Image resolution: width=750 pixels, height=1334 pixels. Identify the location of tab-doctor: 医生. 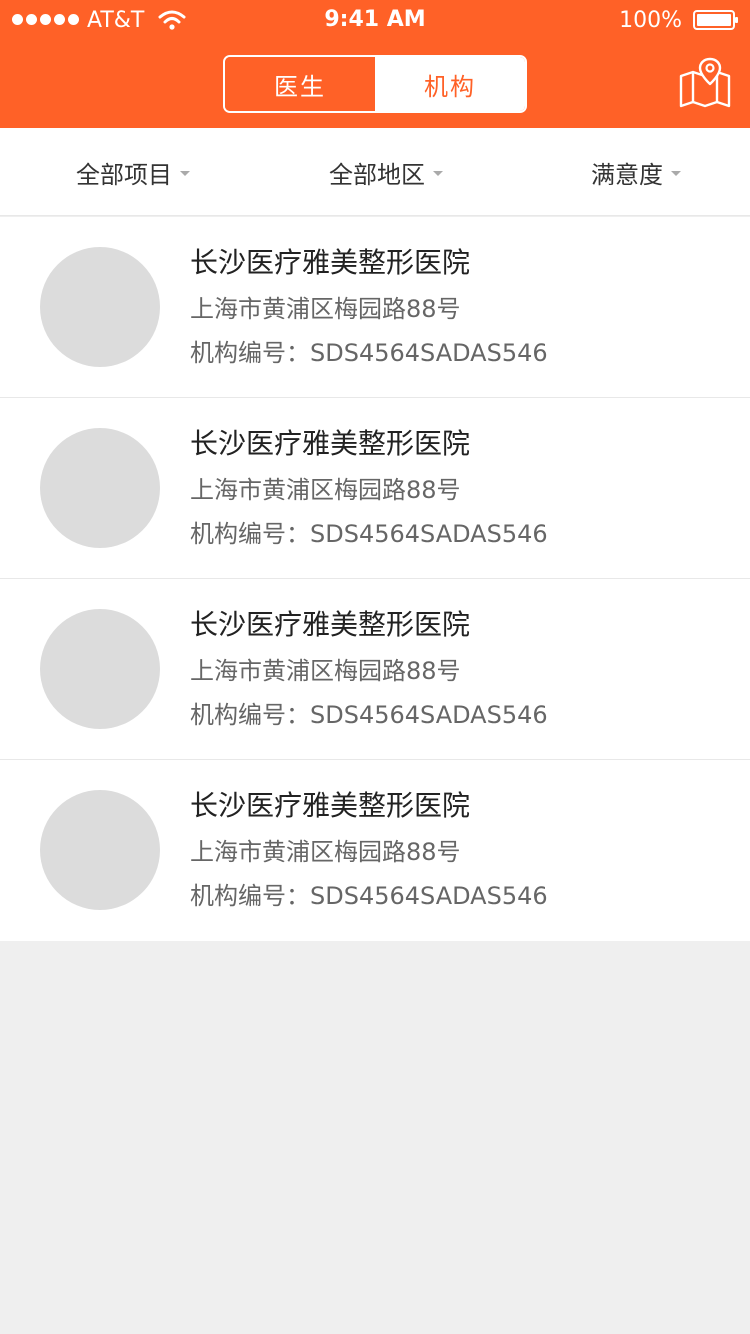
(300, 84).